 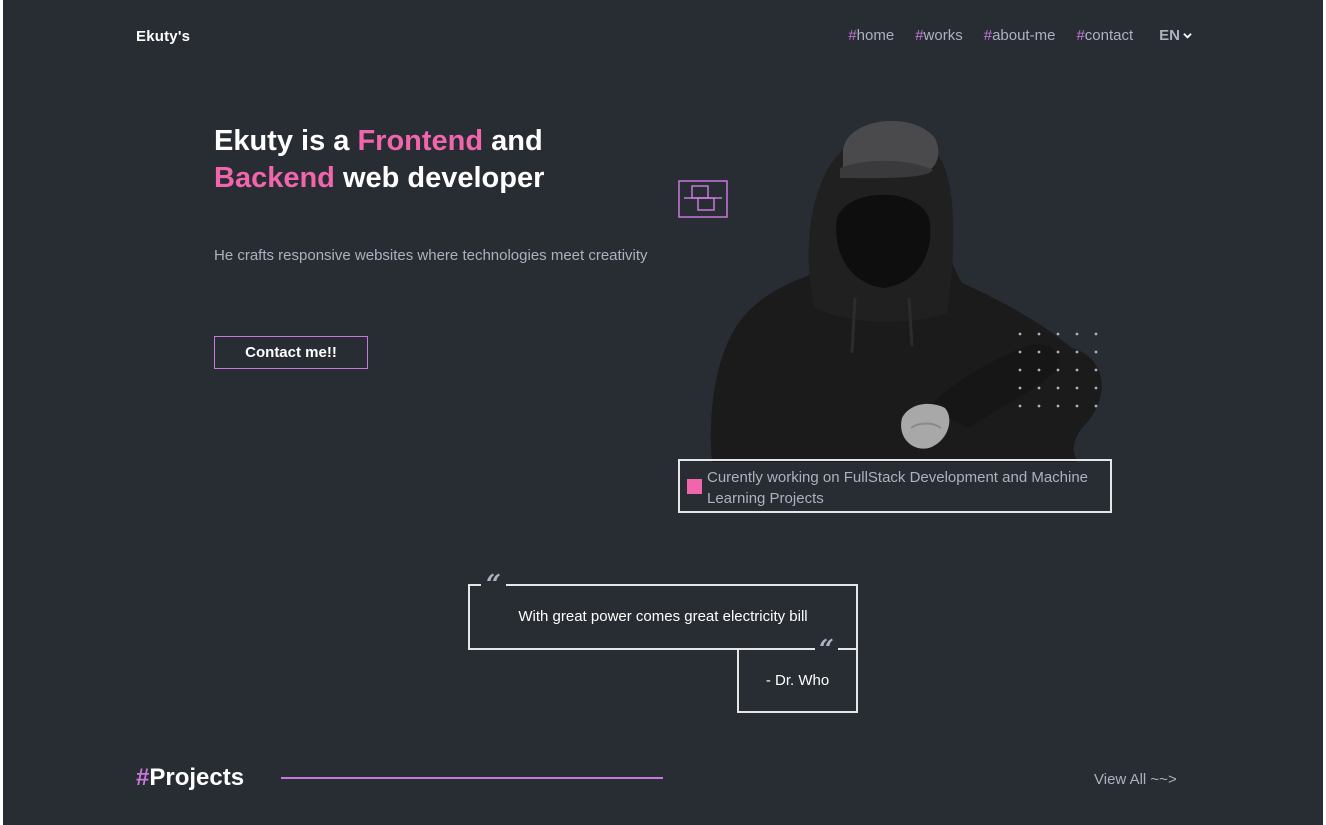 What do you see at coordinates (163, 36) in the screenshot?
I see `site-logo: Ekuty's` at bounding box center [163, 36].